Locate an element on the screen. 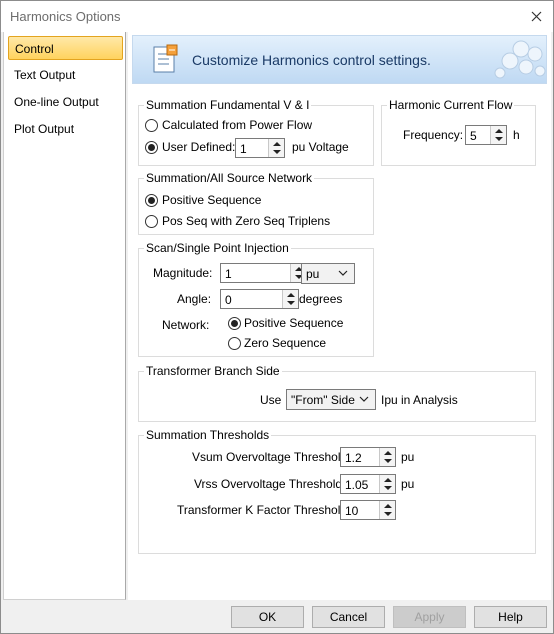  angle-unit: degrees is located at coordinates (321, 299).